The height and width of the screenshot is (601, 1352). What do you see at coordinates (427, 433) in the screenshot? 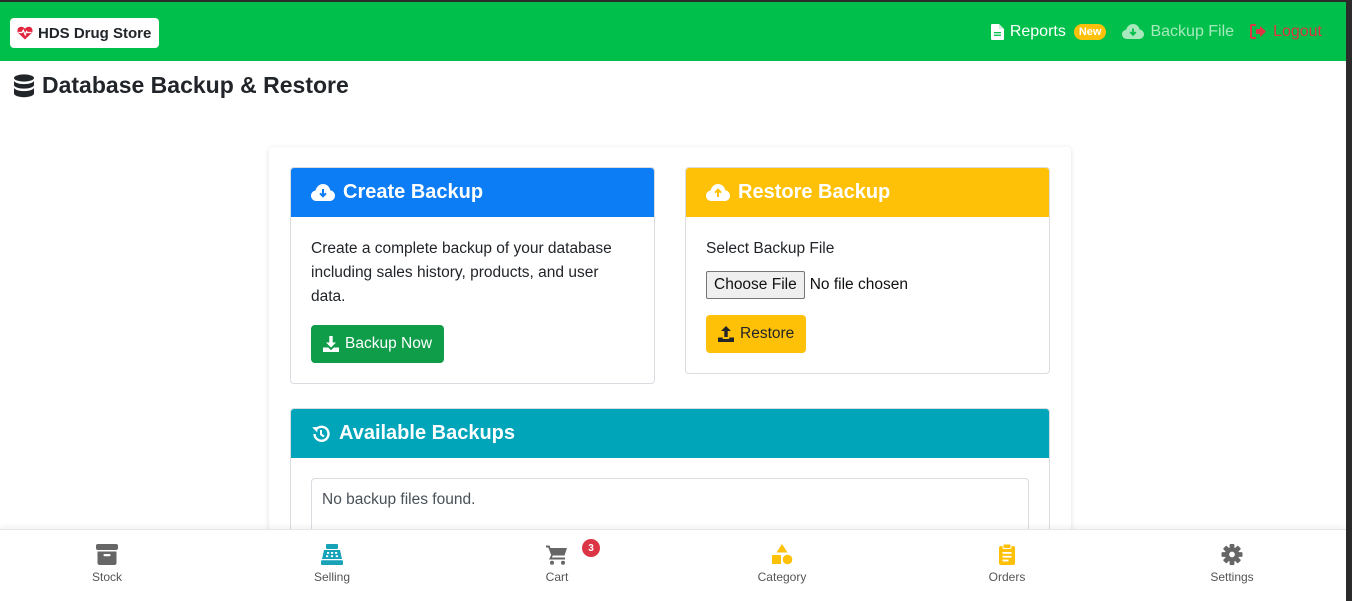
I see `available-backups-title: Available Backups` at bounding box center [427, 433].